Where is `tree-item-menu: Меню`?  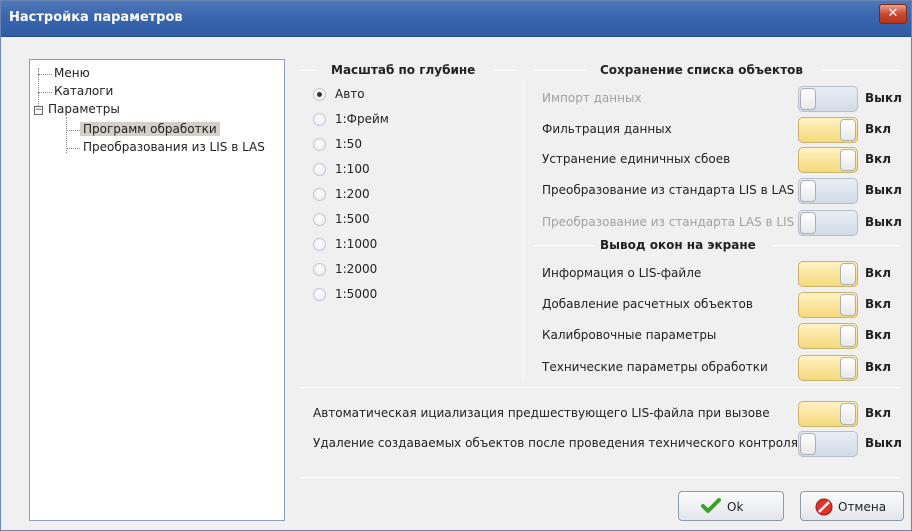
tree-item-menu: Меню is located at coordinates (72, 73).